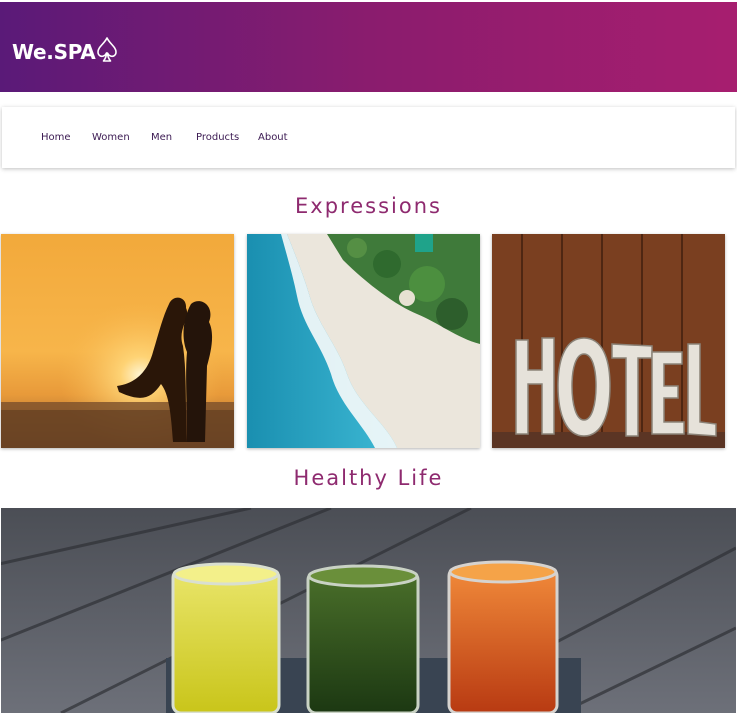 This screenshot has width=737, height=713. Describe the element at coordinates (273, 137) in the screenshot. I see `nav-about: About` at that location.